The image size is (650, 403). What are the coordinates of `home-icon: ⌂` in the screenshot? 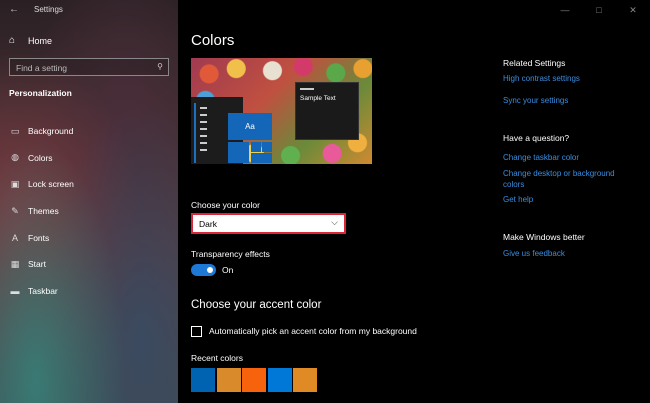 It's located at (12, 40).